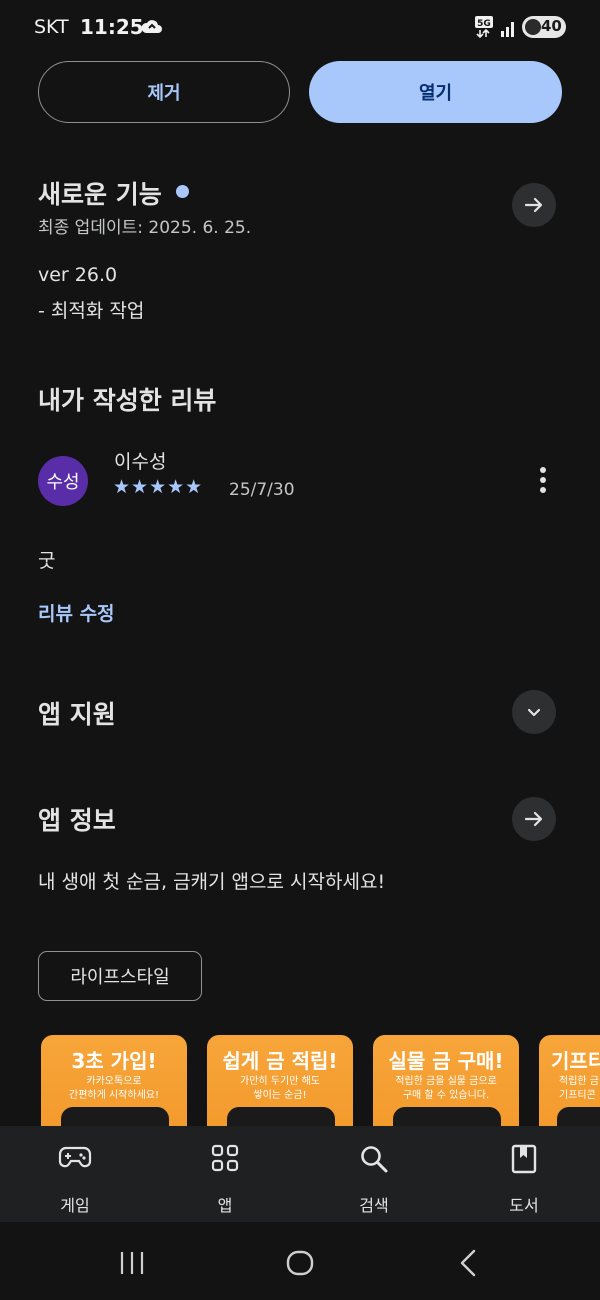 The height and width of the screenshot is (1300, 600). I want to click on status-bar: SKT 11:25 5G 40, so click(300, 28).